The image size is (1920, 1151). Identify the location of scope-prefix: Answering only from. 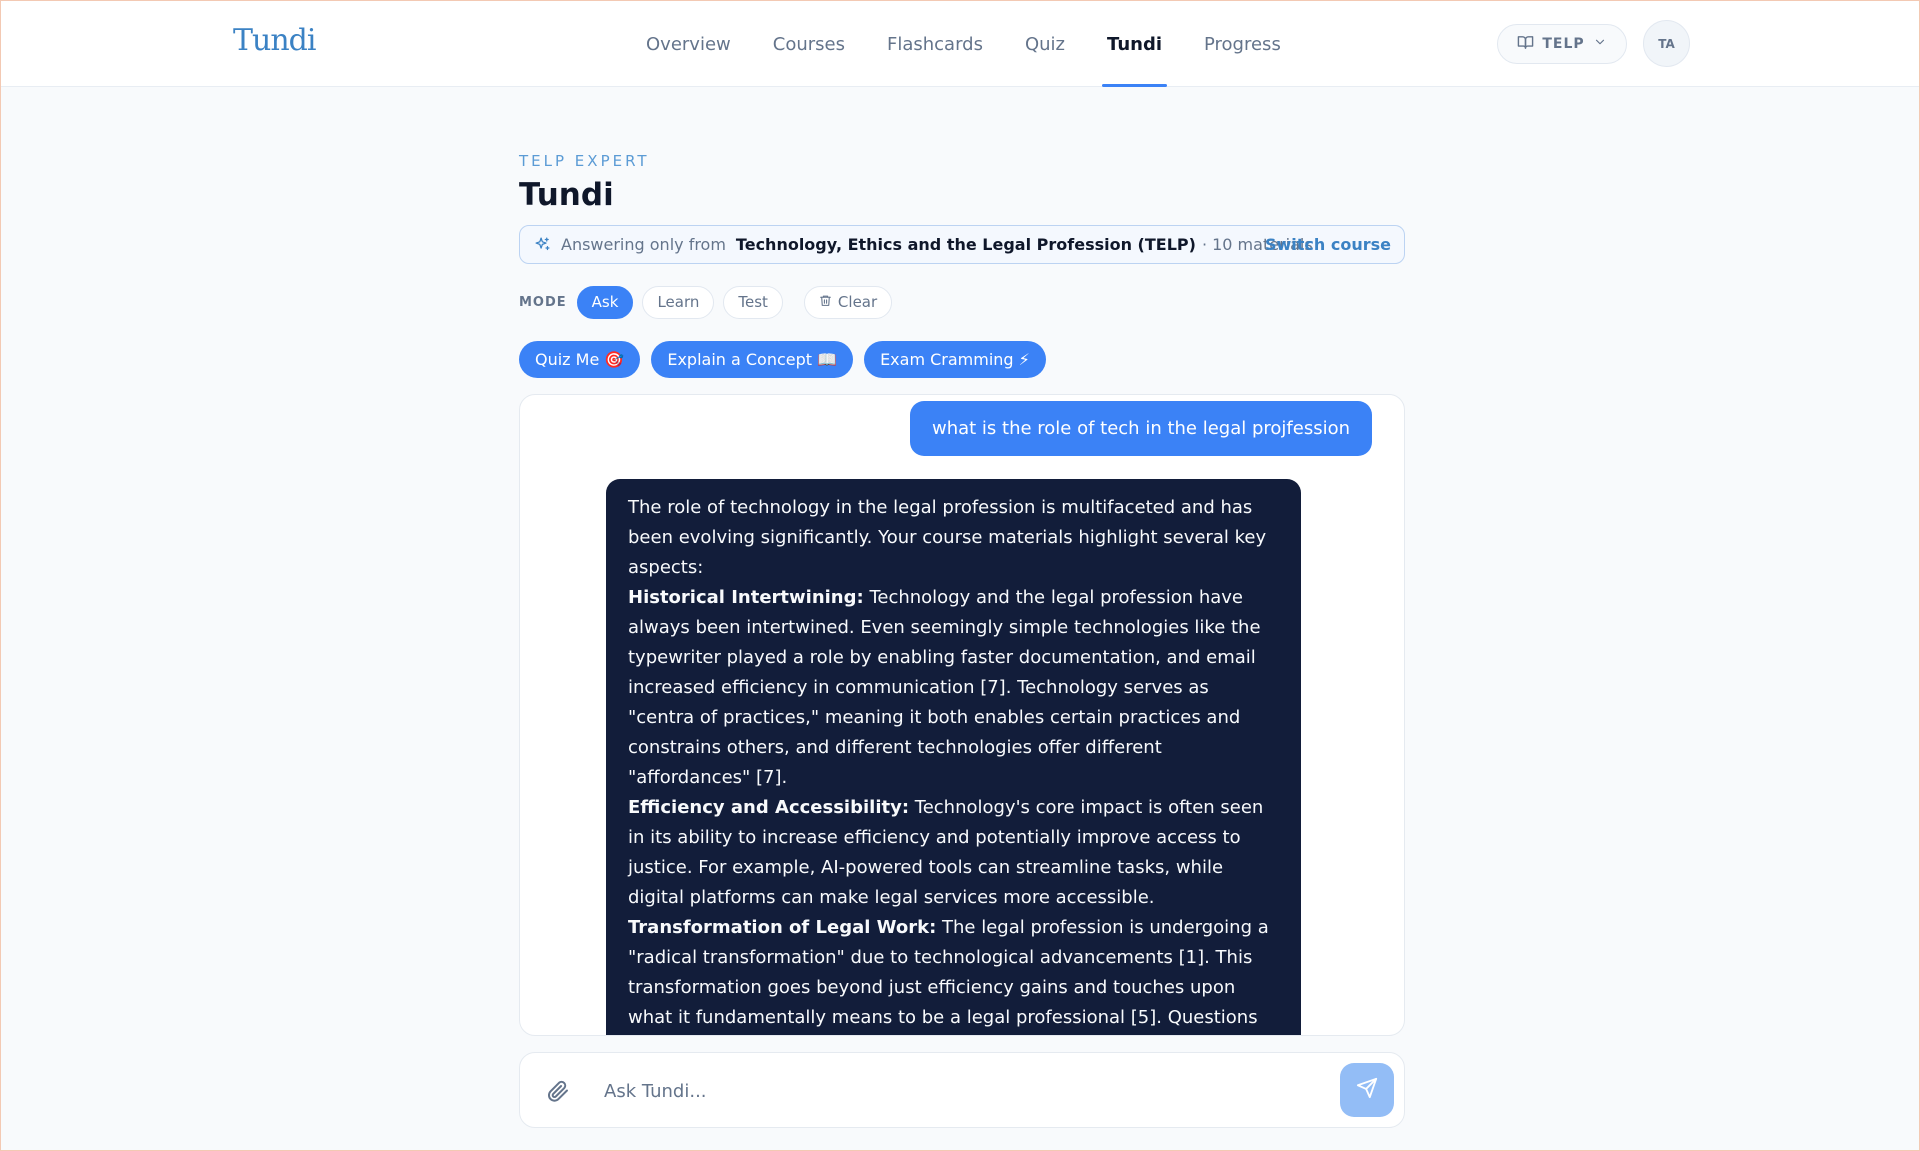
(643, 244).